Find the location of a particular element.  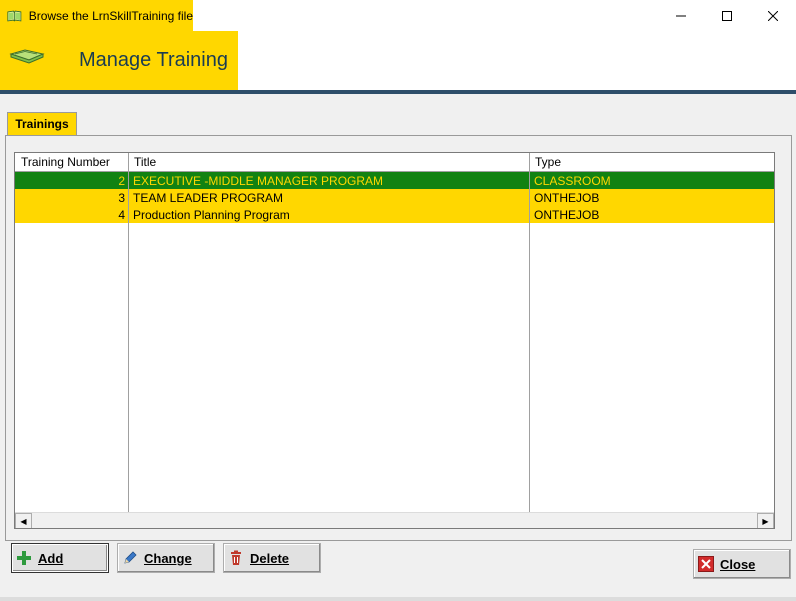

delete-button-label: Delete is located at coordinates (270, 558).